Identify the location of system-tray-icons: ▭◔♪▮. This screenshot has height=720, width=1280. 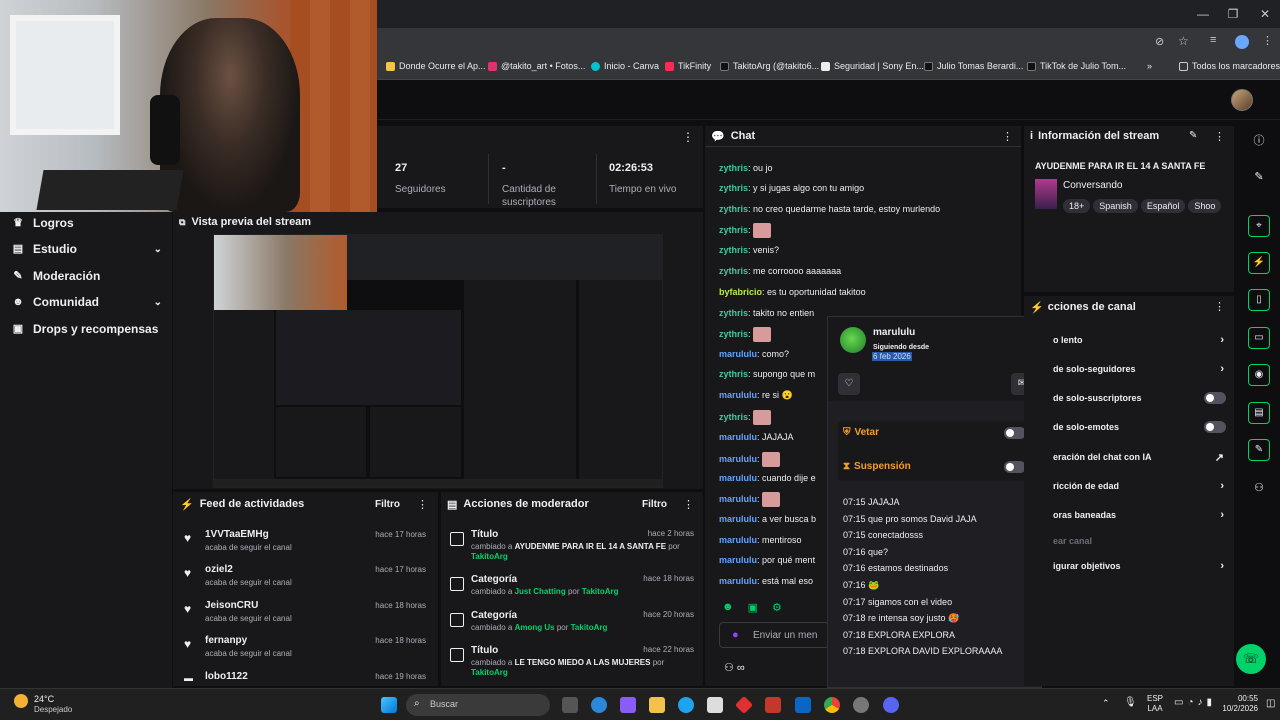
(1195, 702).